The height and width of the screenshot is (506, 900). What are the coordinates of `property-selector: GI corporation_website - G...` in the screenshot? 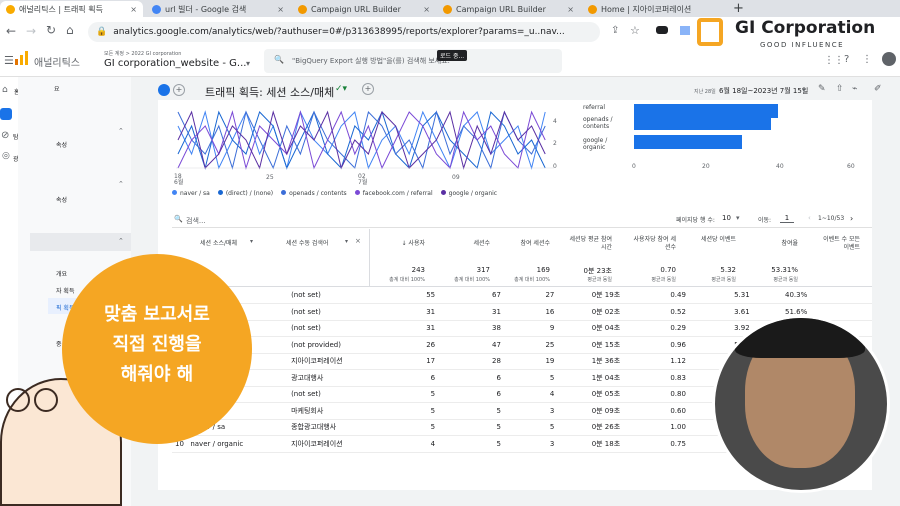 It's located at (175, 63).